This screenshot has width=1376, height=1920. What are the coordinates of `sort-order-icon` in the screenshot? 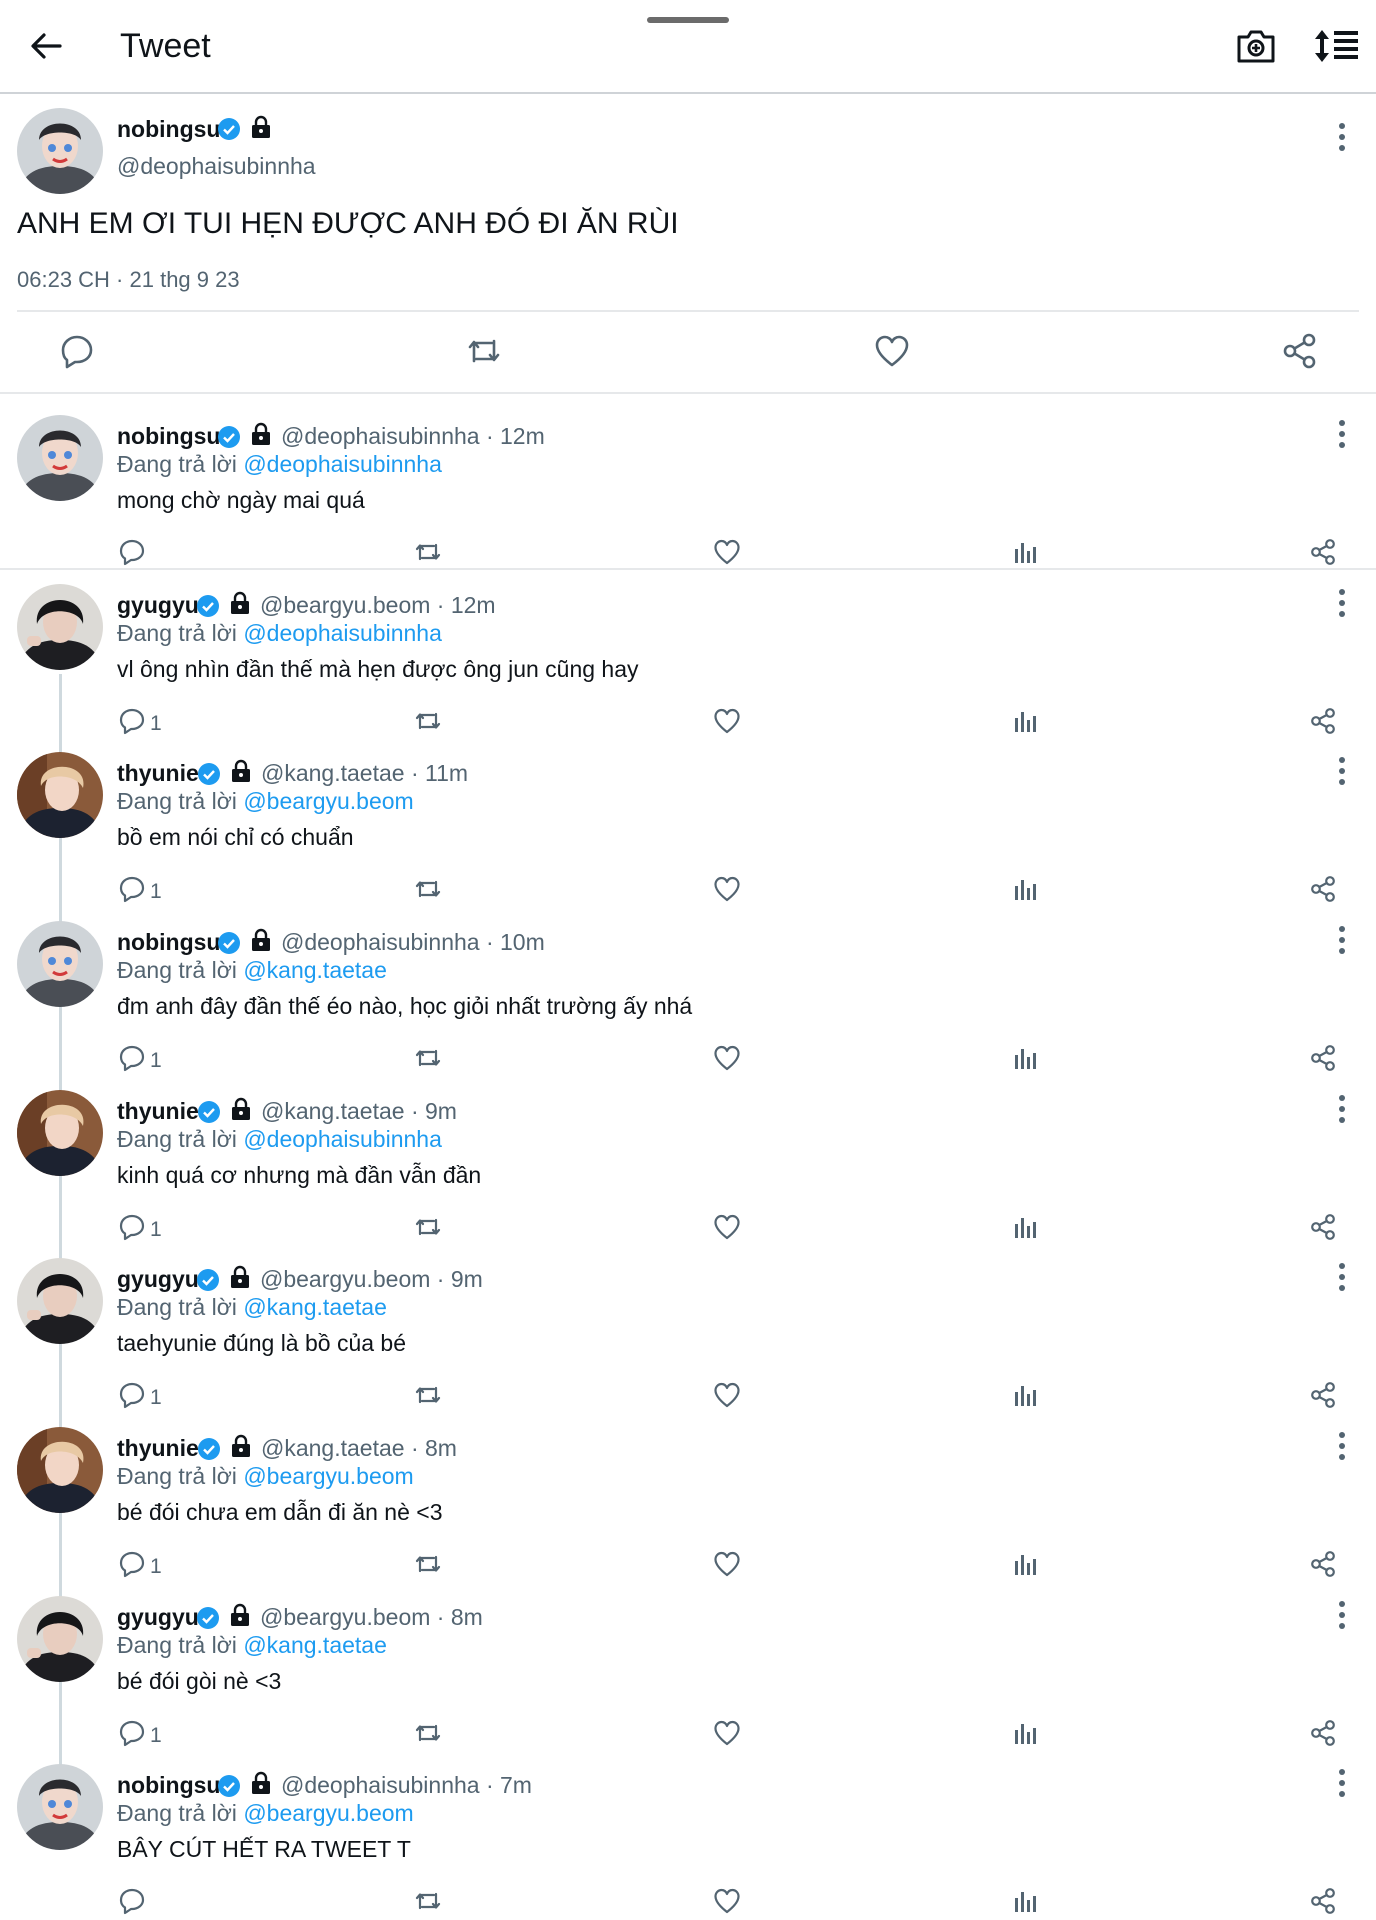 It's located at (1336, 46).